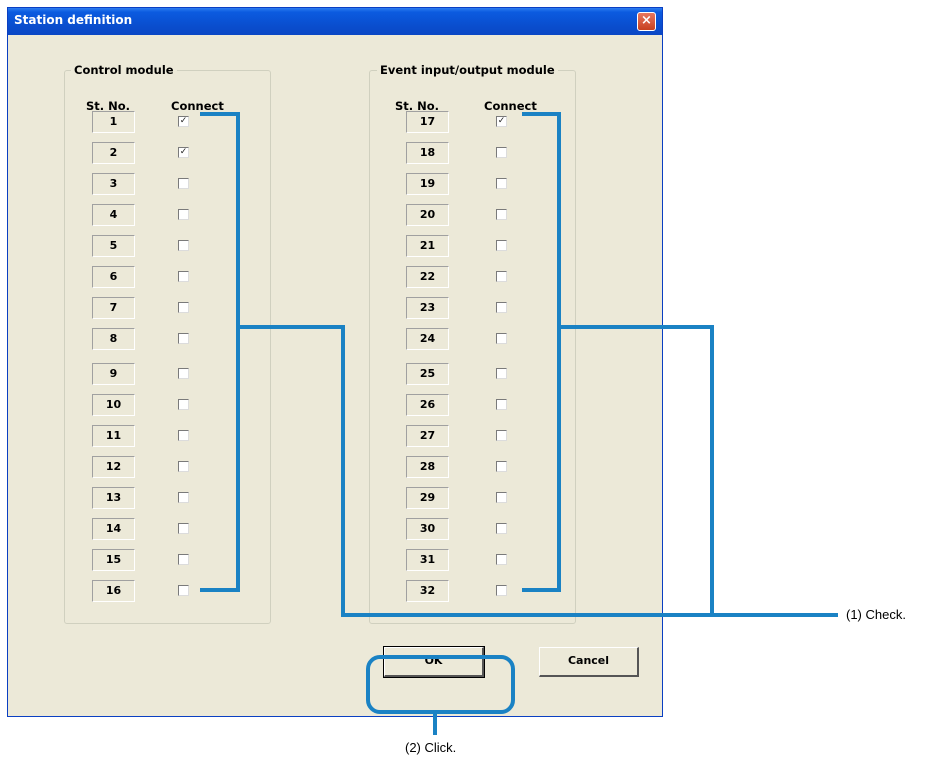 The image size is (934, 761). What do you see at coordinates (431, 747) in the screenshot?
I see `click-annotation: (2) Click.` at bounding box center [431, 747].